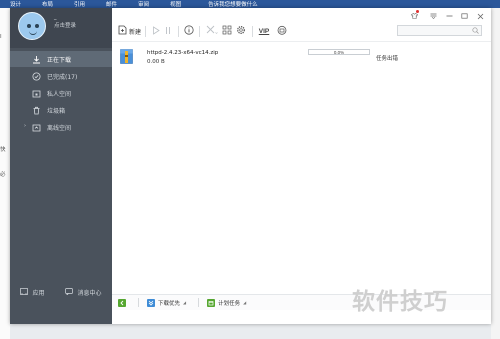  I want to click on sidebar-item-label: 垃圾箱, so click(56, 111).